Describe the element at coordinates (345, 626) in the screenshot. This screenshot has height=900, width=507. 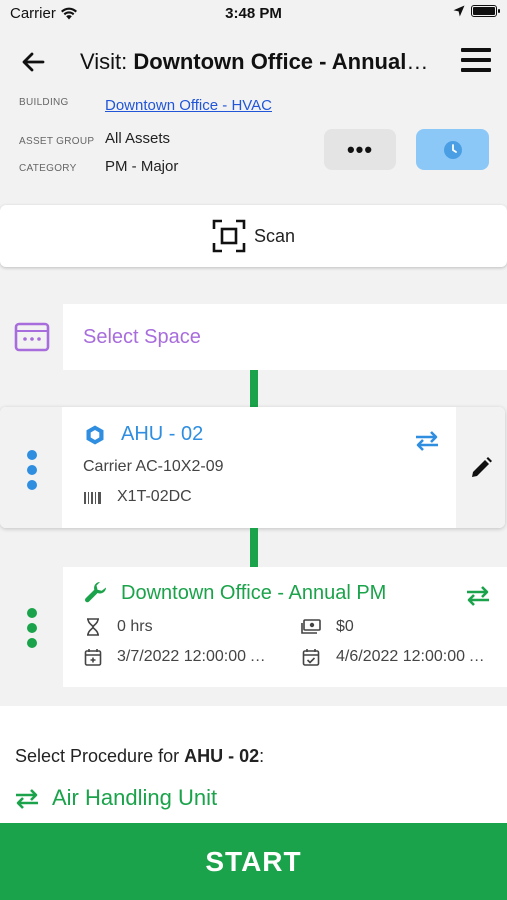
I see `work-order-cost: $0` at that location.